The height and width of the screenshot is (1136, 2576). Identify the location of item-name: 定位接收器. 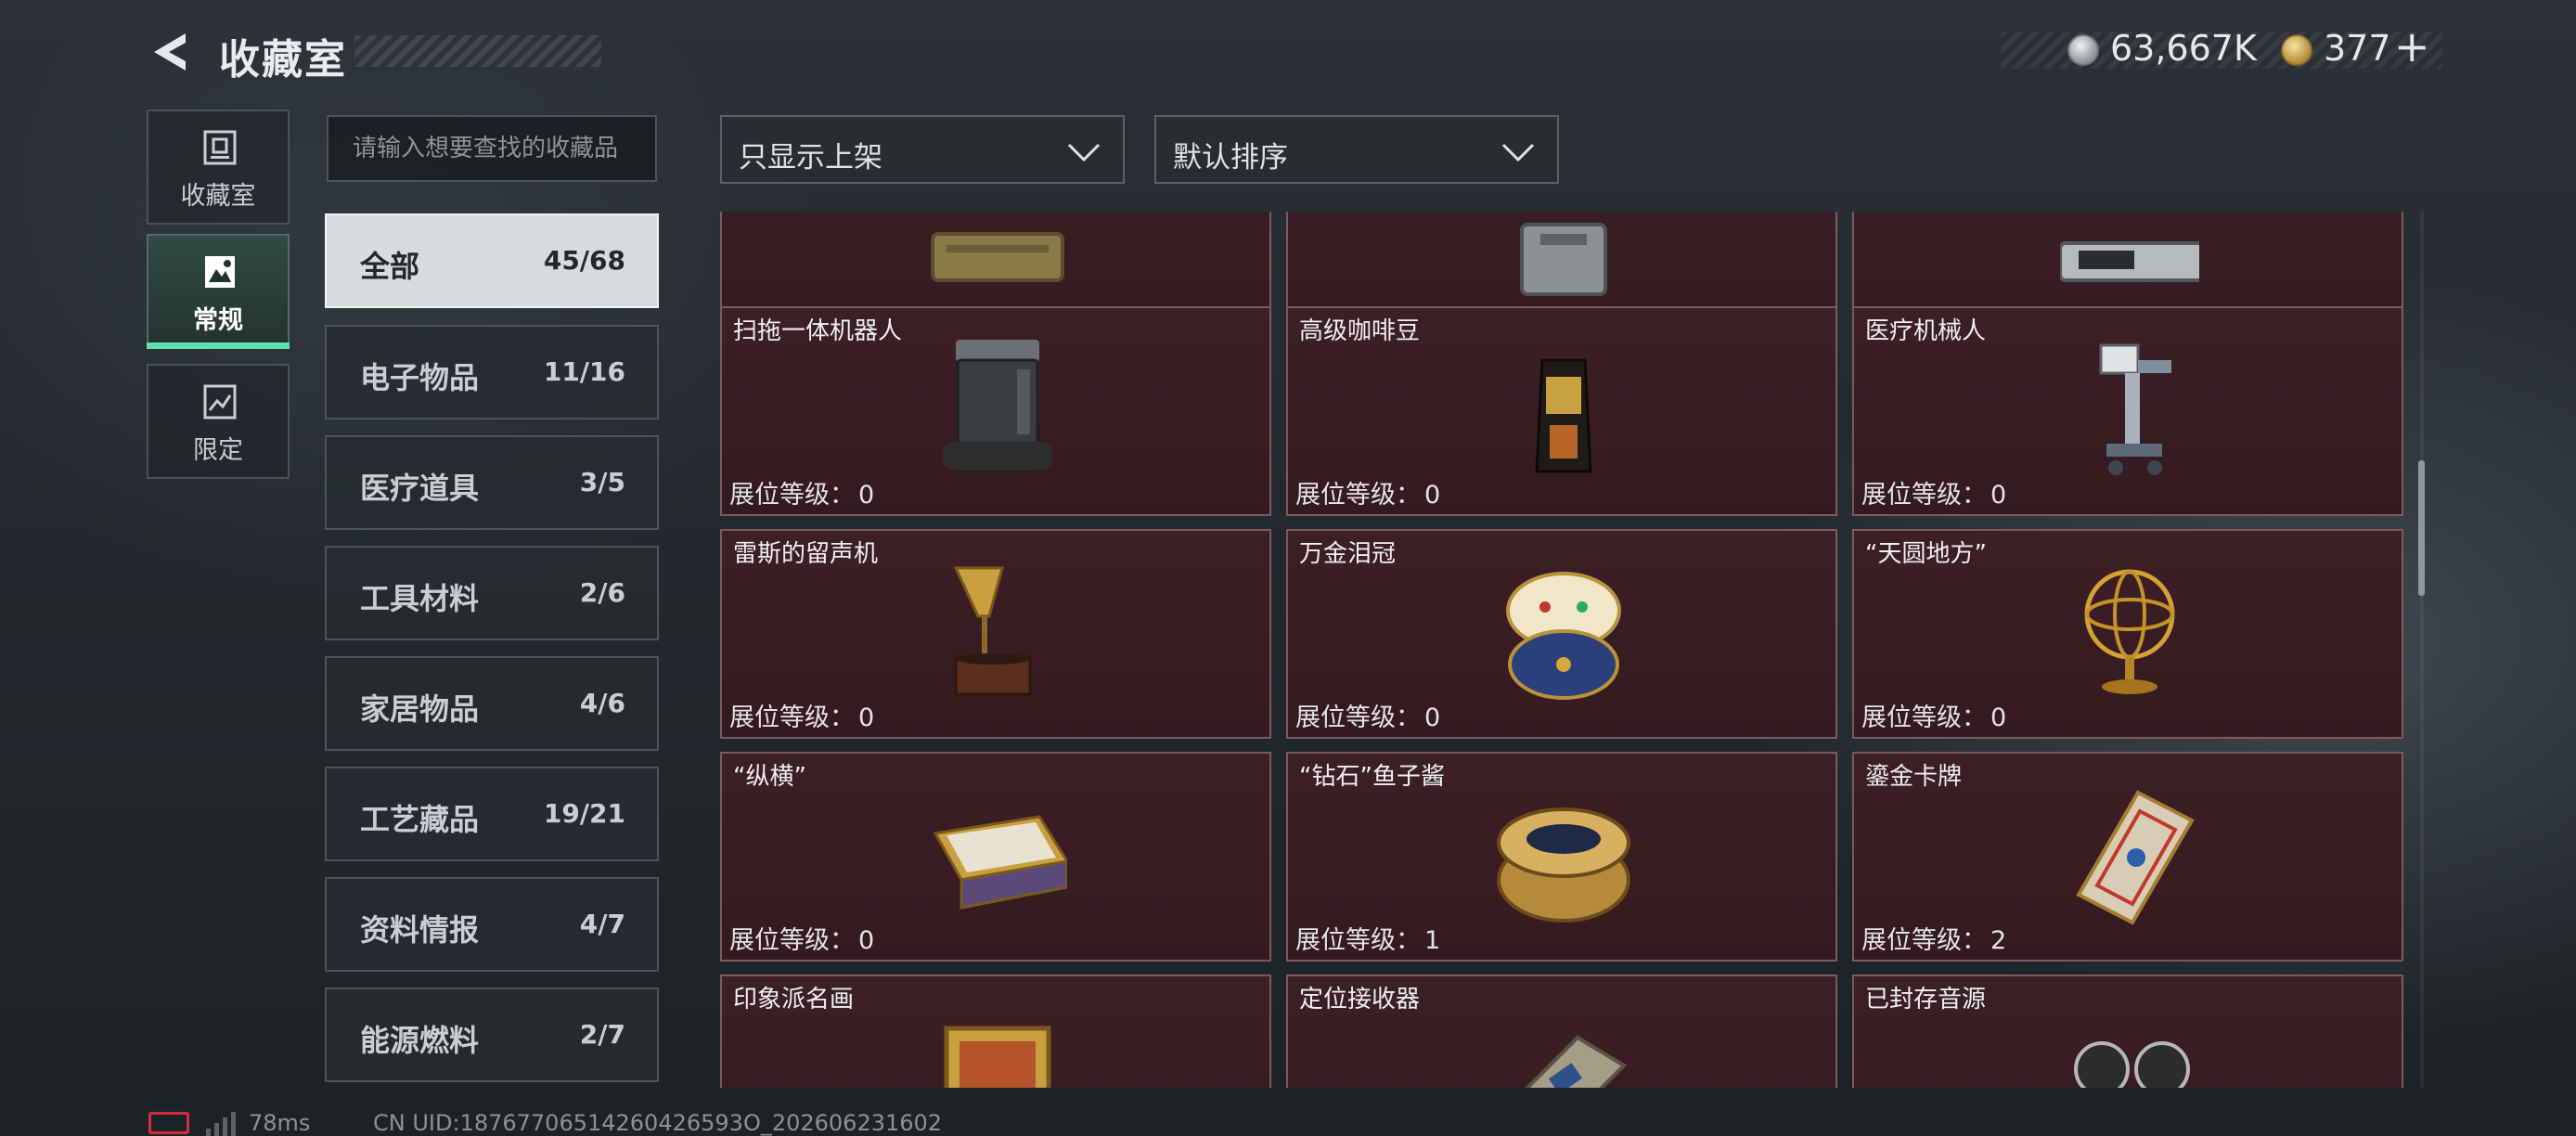
(1360, 999).